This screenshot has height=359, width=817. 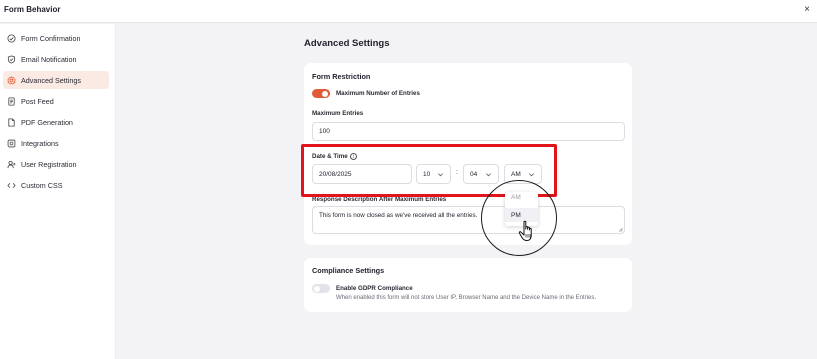 What do you see at coordinates (427, 174) in the screenshot?
I see `hour-select-value: 10` at bounding box center [427, 174].